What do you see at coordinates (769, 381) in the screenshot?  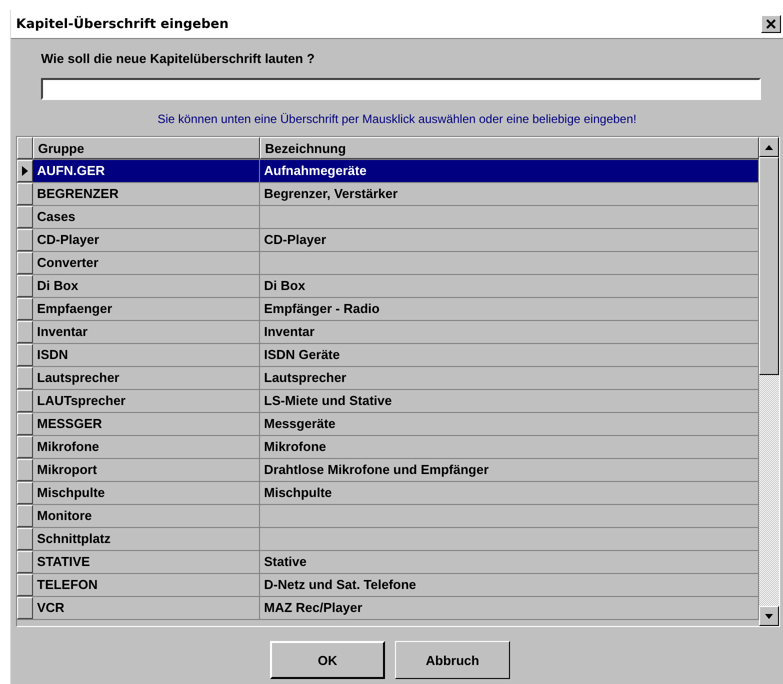 I see `scroll-bar` at bounding box center [769, 381].